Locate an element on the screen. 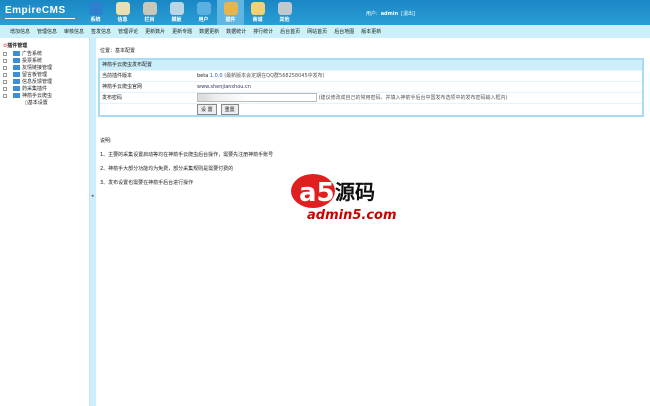  tree-item: 药采集插件 is located at coordinates (44, 89).